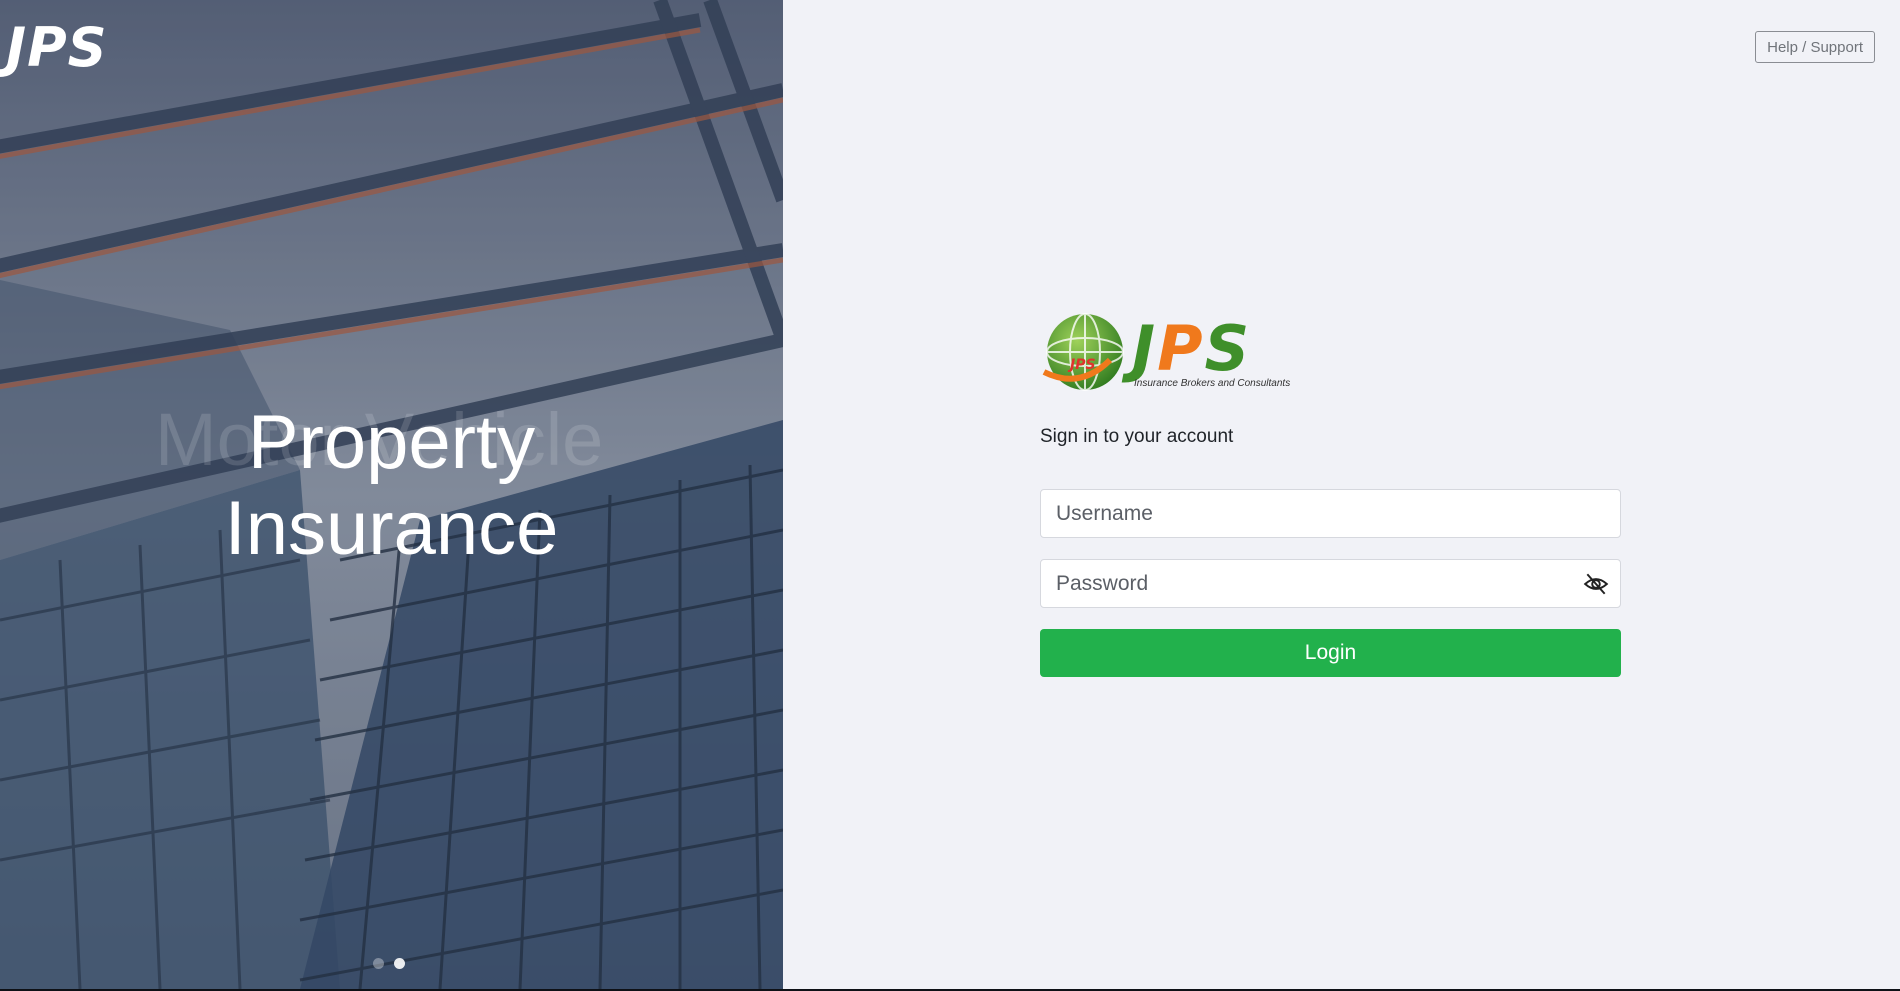 This screenshot has height=991, width=1900. I want to click on brand-letter-s: S, so click(1228, 348).